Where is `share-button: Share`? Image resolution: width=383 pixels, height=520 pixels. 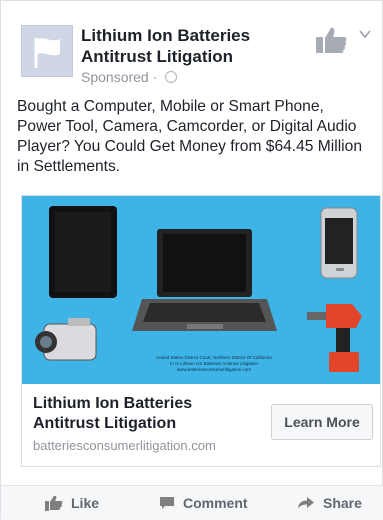 share-button: Share is located at coordinates (329, 503).